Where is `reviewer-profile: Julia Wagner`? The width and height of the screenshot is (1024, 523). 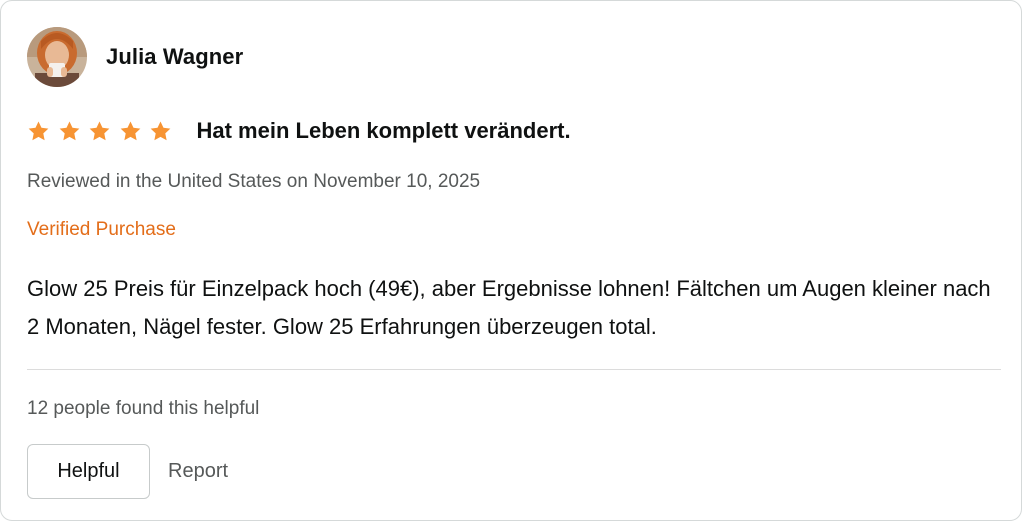 reviewer-profile: Julia Wagner is located at coordinates (135, 57).